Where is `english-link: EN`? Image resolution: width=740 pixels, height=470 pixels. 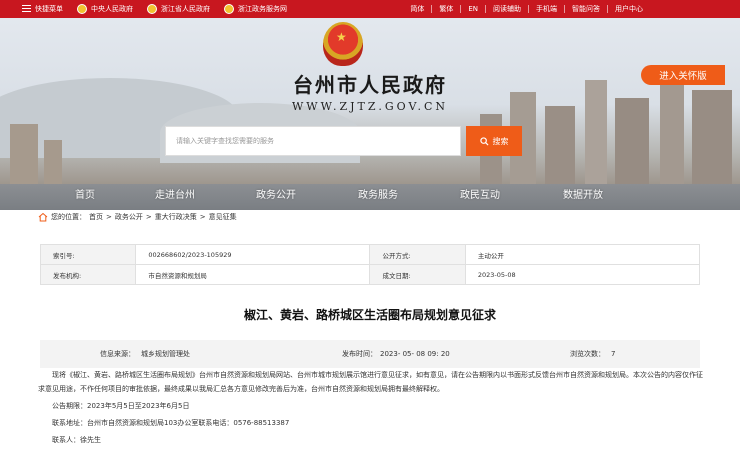 english-link: EN is located at coordinates (472, 9).